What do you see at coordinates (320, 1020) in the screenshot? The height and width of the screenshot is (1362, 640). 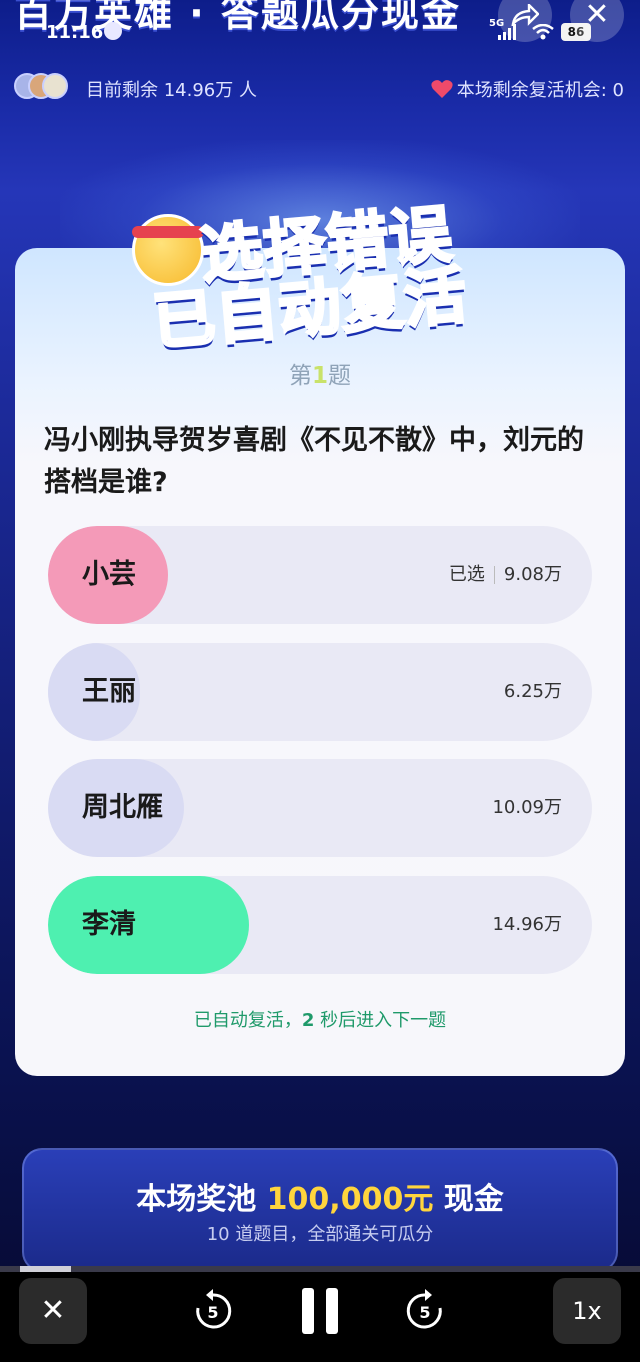 I see `auto-revive-message: 已自动复活，2 秒后进入下一题` at bounding box center [320, 1020].